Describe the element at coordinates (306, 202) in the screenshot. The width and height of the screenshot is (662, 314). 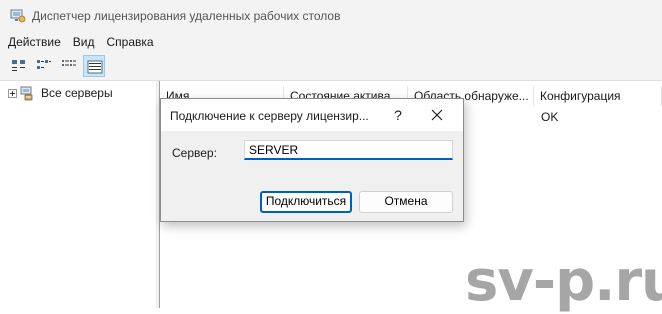
I see `connect-button: Подключиться` at that location.